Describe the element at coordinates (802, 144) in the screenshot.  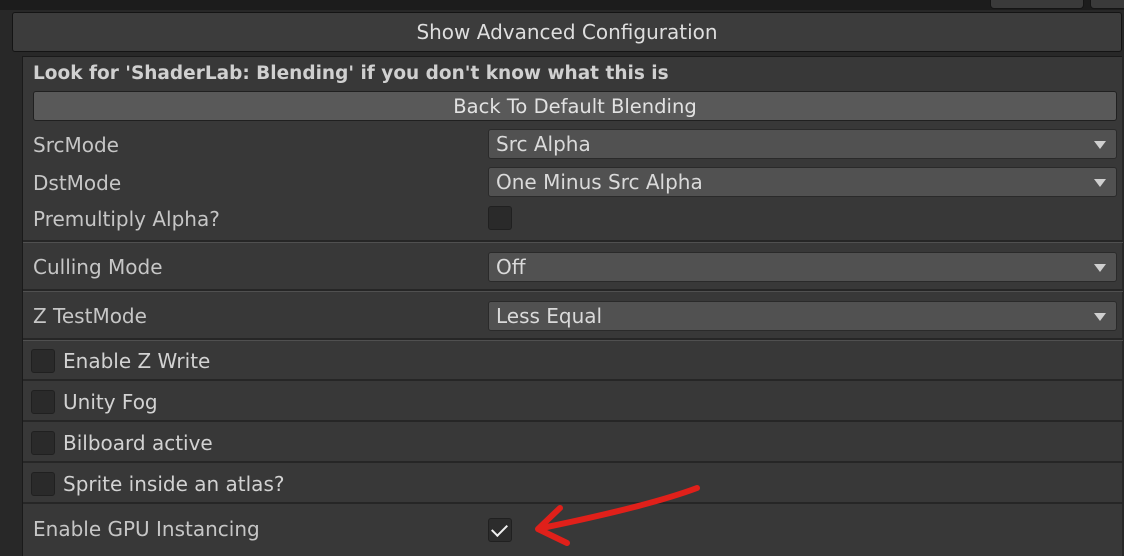
I see `src-mode-dropdown: Src Alpha` at that location.